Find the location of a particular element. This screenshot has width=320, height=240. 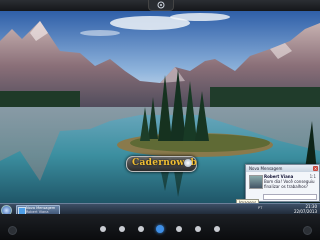

popup-header: Nova Mensagem × is located at coordinates (282, 168).